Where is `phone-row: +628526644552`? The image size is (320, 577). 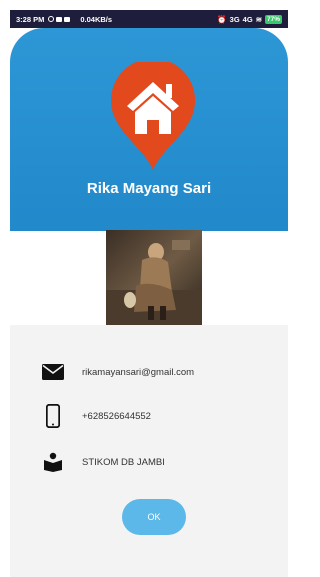
phone-row: +628526644552 is located at coordinates (149, 416).